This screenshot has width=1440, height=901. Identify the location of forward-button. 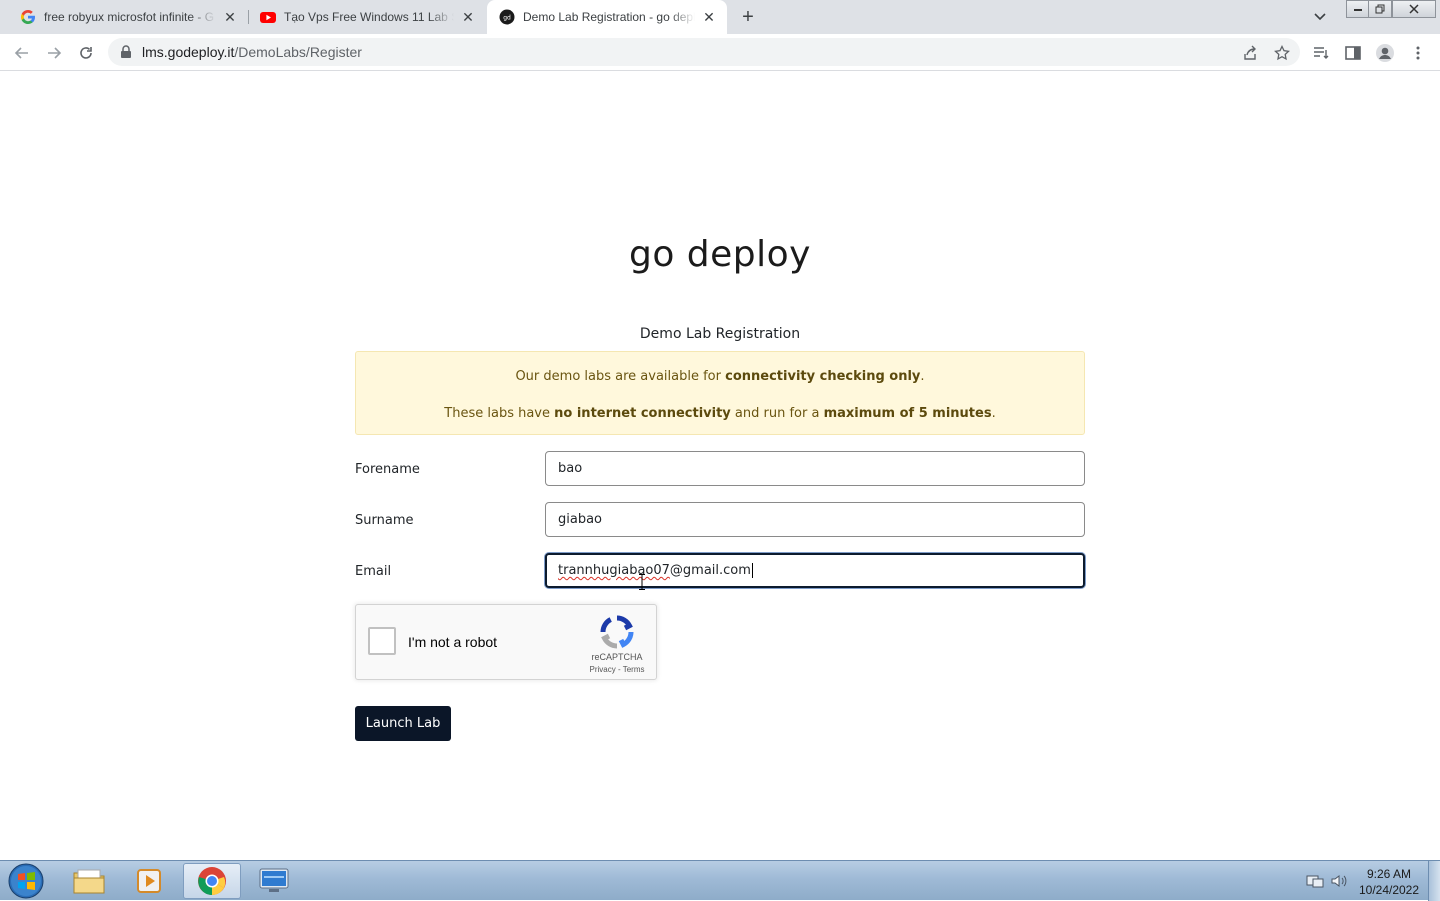
(54, 53).